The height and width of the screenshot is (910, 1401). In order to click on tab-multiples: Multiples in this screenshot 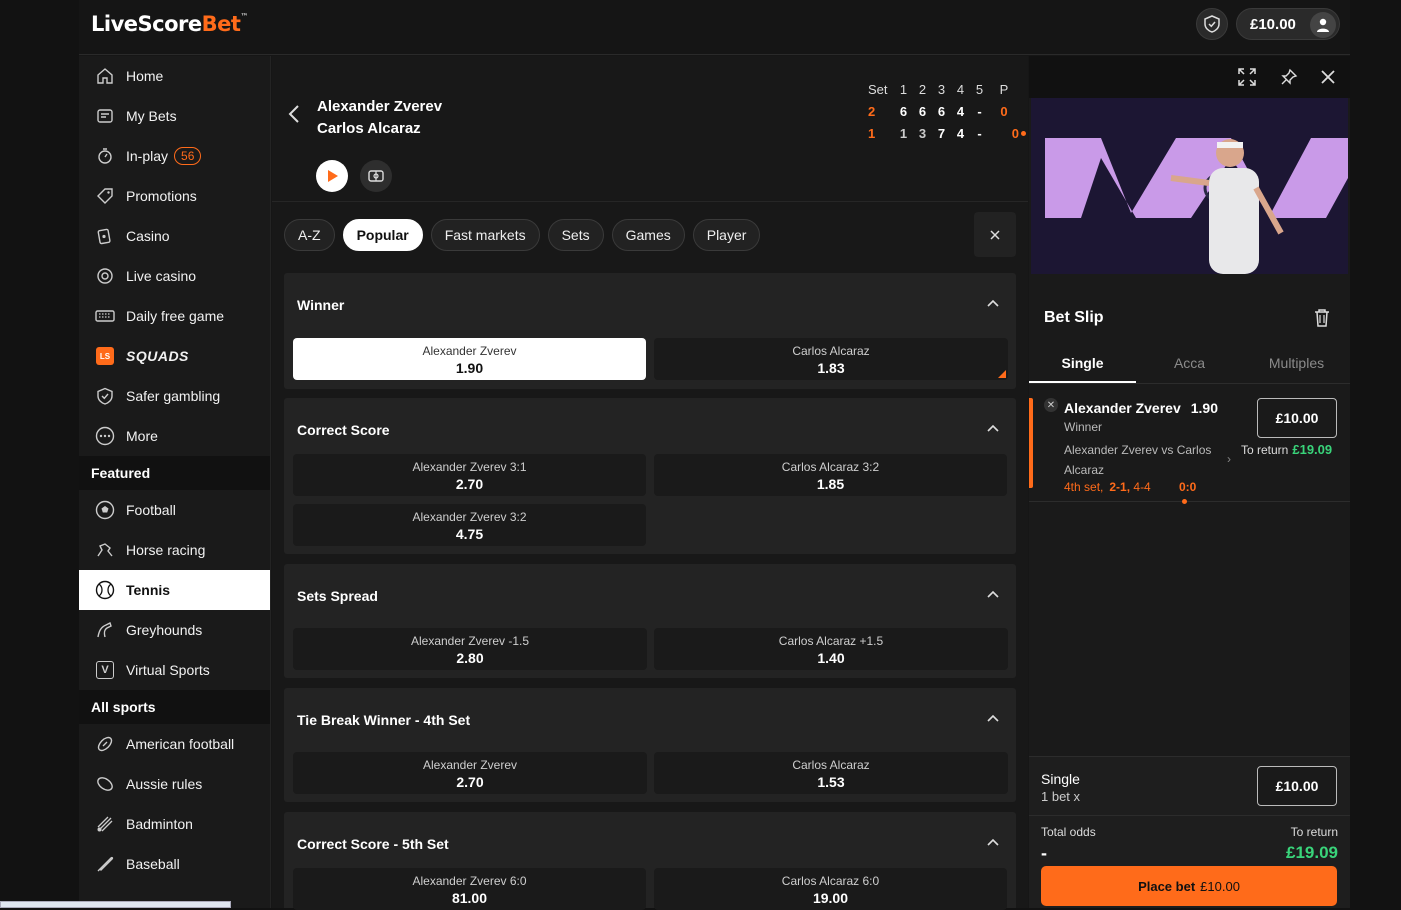, I will do `click(1296, 364)`.